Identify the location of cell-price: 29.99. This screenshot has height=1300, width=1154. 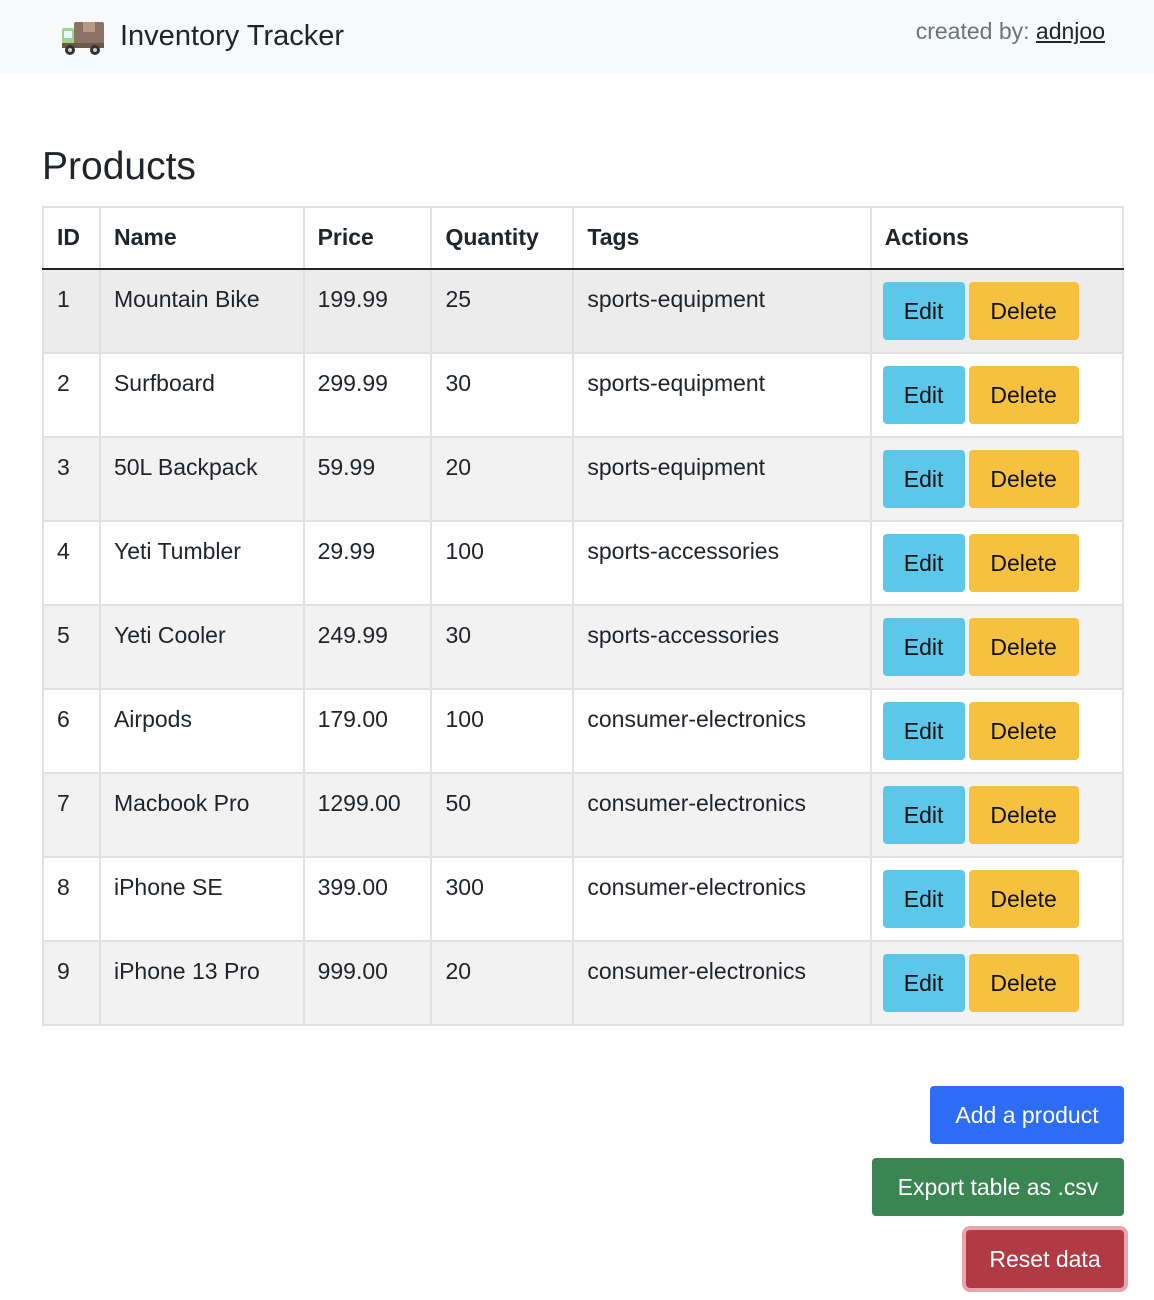
(367, 563).